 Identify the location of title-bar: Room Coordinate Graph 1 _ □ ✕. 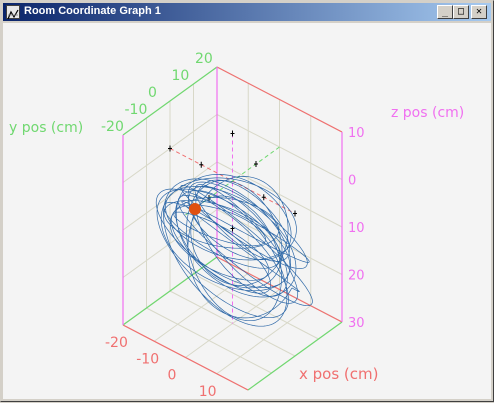
(247, 12).